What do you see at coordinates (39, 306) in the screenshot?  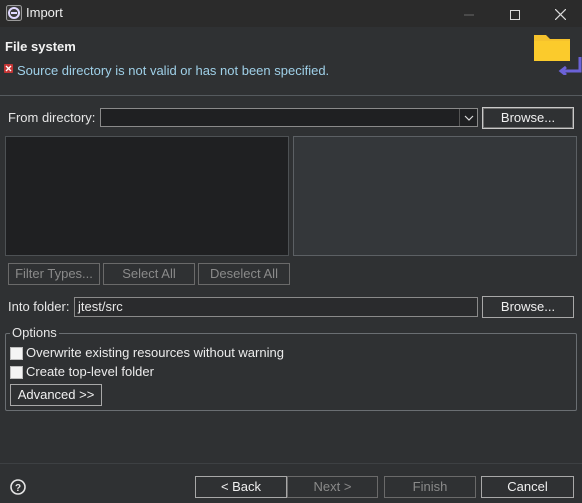 I see `into-folder-label: Into folder:` at bounding box center [39, 306].